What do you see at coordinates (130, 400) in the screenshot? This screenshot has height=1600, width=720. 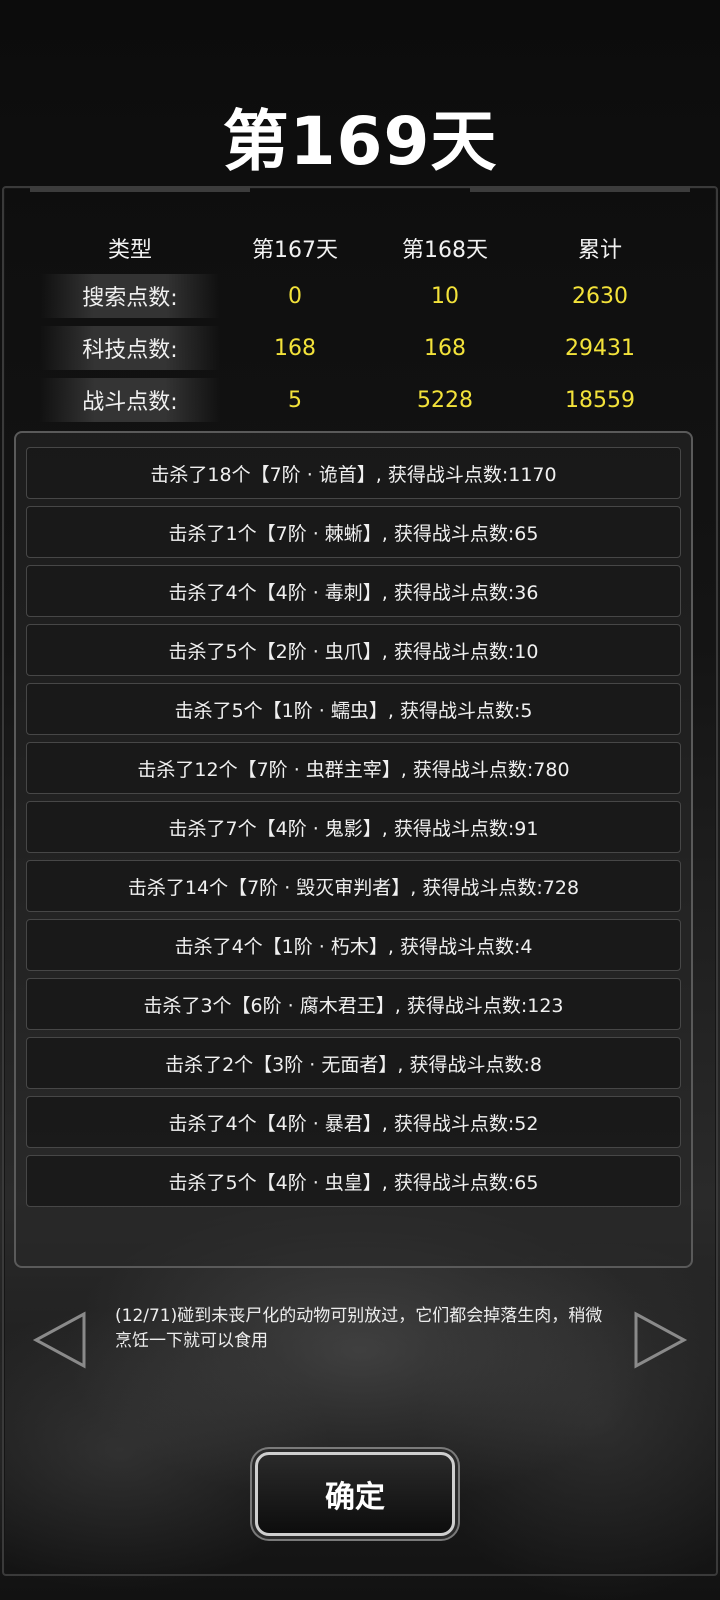 I see `stats-label: 战斗点数:` at bounding box center [130, 400].